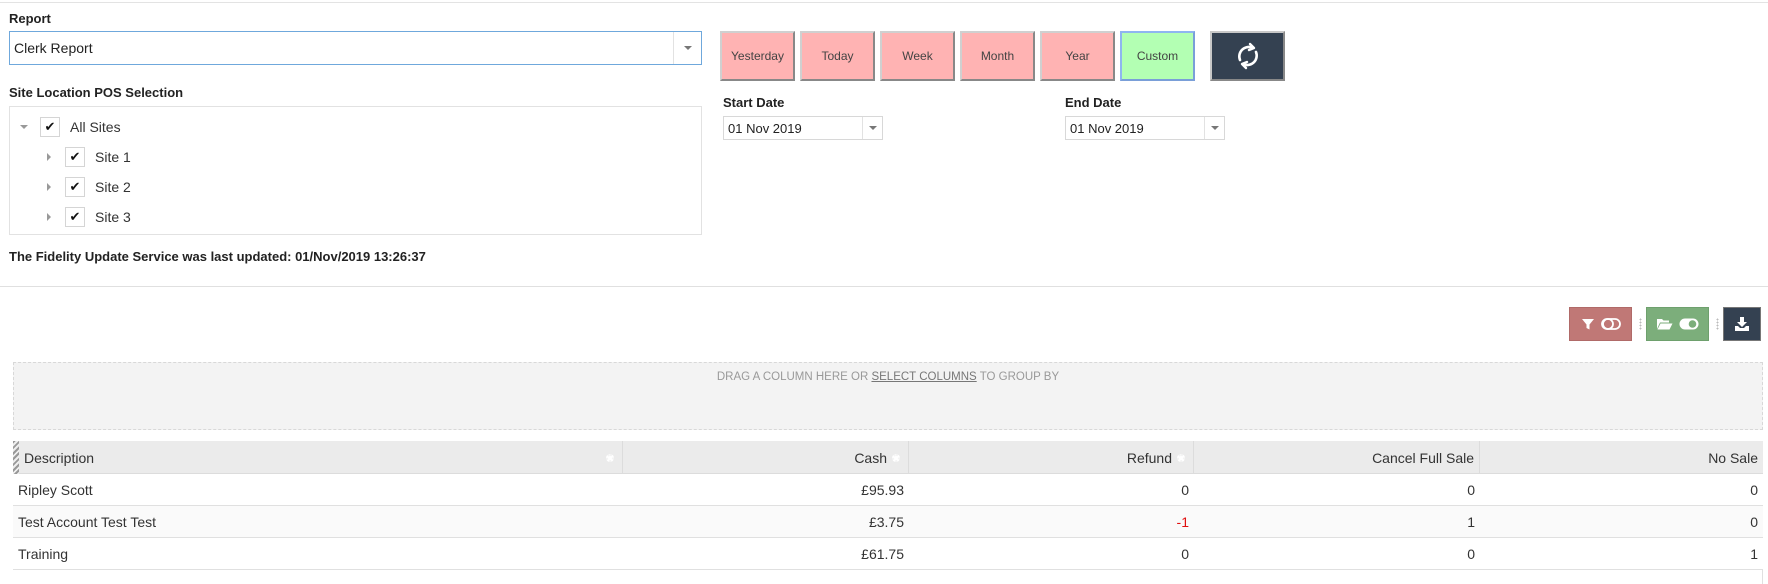  Describe the element at coordinates (113, 157) in the screenshot. I see `tree-label: Site 1` at that location.